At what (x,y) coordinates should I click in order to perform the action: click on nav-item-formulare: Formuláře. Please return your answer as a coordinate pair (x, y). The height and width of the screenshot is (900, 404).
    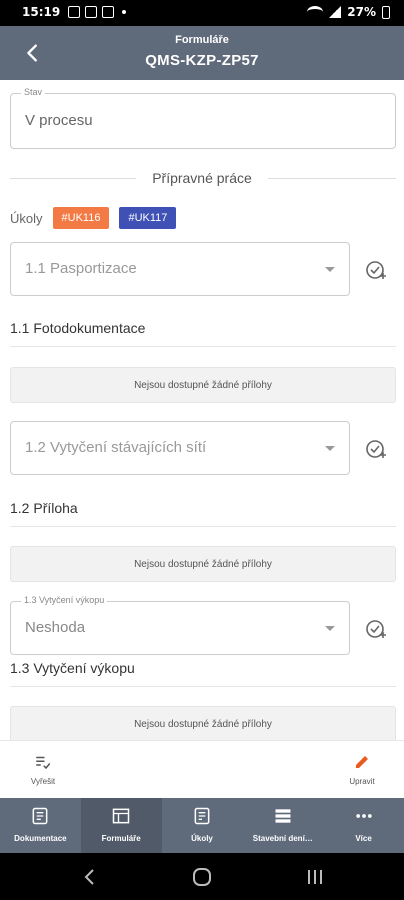
    Looking at the image, I should click on (121, 825).